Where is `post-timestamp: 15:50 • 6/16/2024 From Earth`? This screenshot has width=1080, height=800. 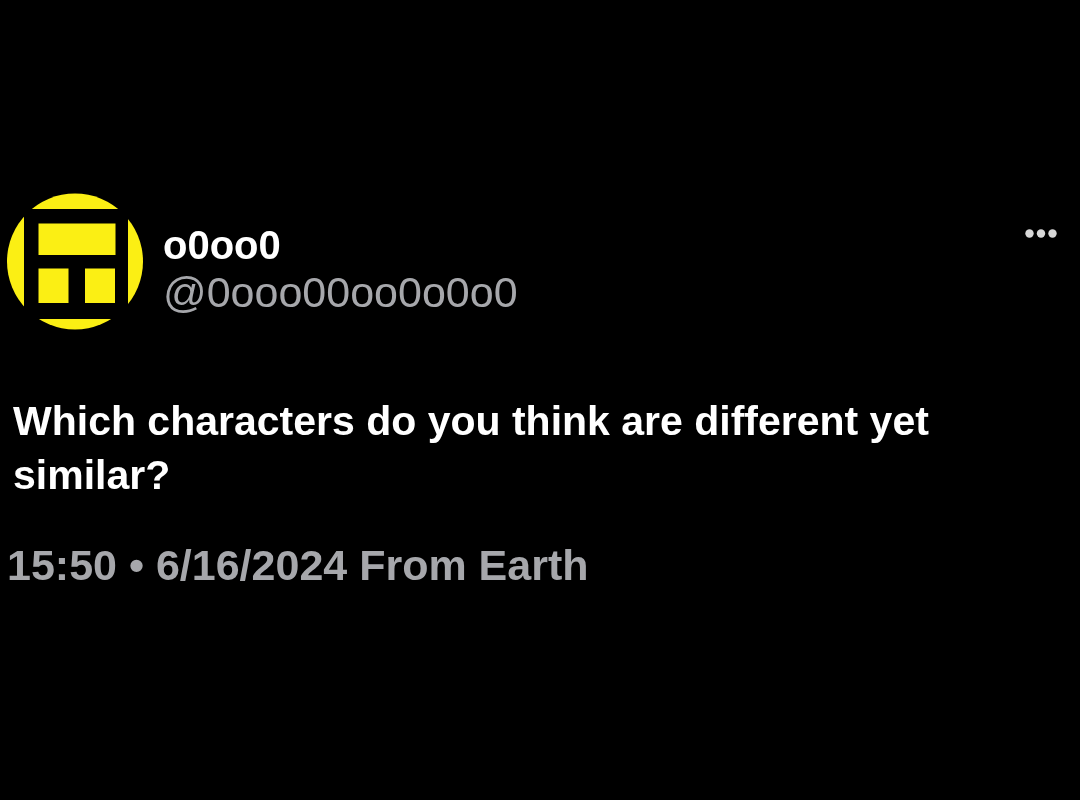
post-timestamp: 15:50 • 6/16/2024 From Earth is located at coordinates (298, 566).